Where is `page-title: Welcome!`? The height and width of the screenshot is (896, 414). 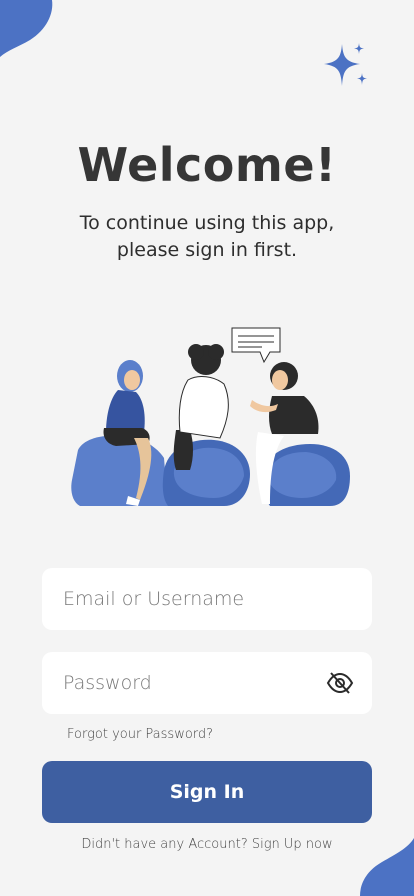 page-title: Welcome! is located at coordinates (207, 165).